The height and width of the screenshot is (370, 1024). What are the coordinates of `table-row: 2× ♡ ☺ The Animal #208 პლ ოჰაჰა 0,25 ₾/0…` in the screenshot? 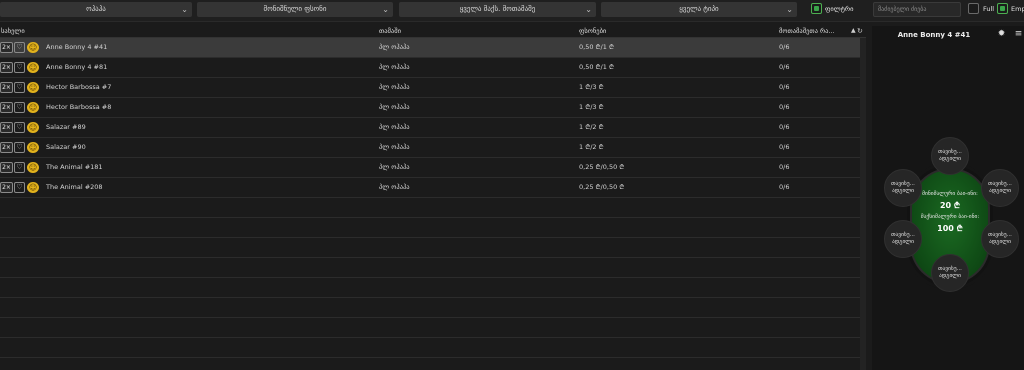 It's located at (430, 188).